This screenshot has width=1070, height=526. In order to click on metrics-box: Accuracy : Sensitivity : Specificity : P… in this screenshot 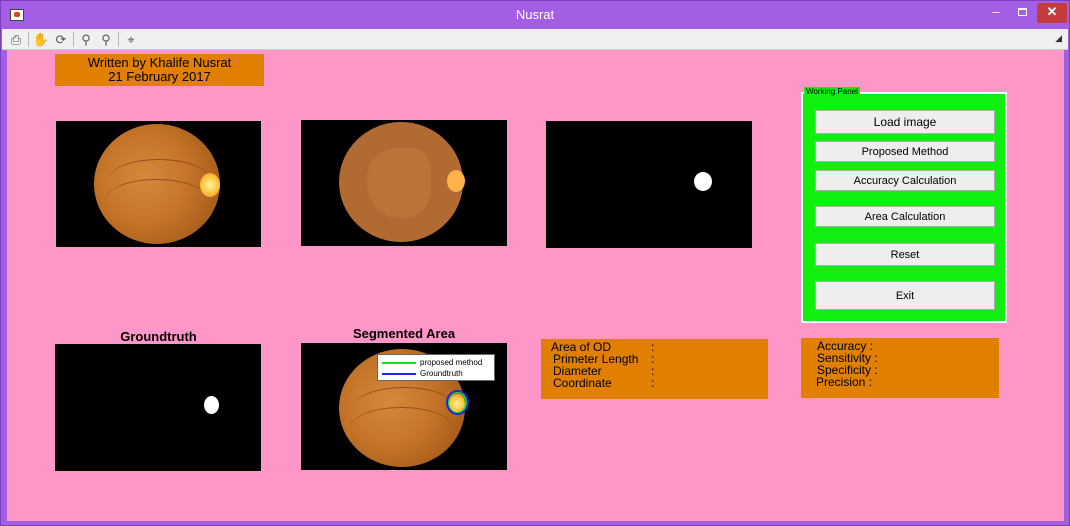, I will do `click(900, 368)`.